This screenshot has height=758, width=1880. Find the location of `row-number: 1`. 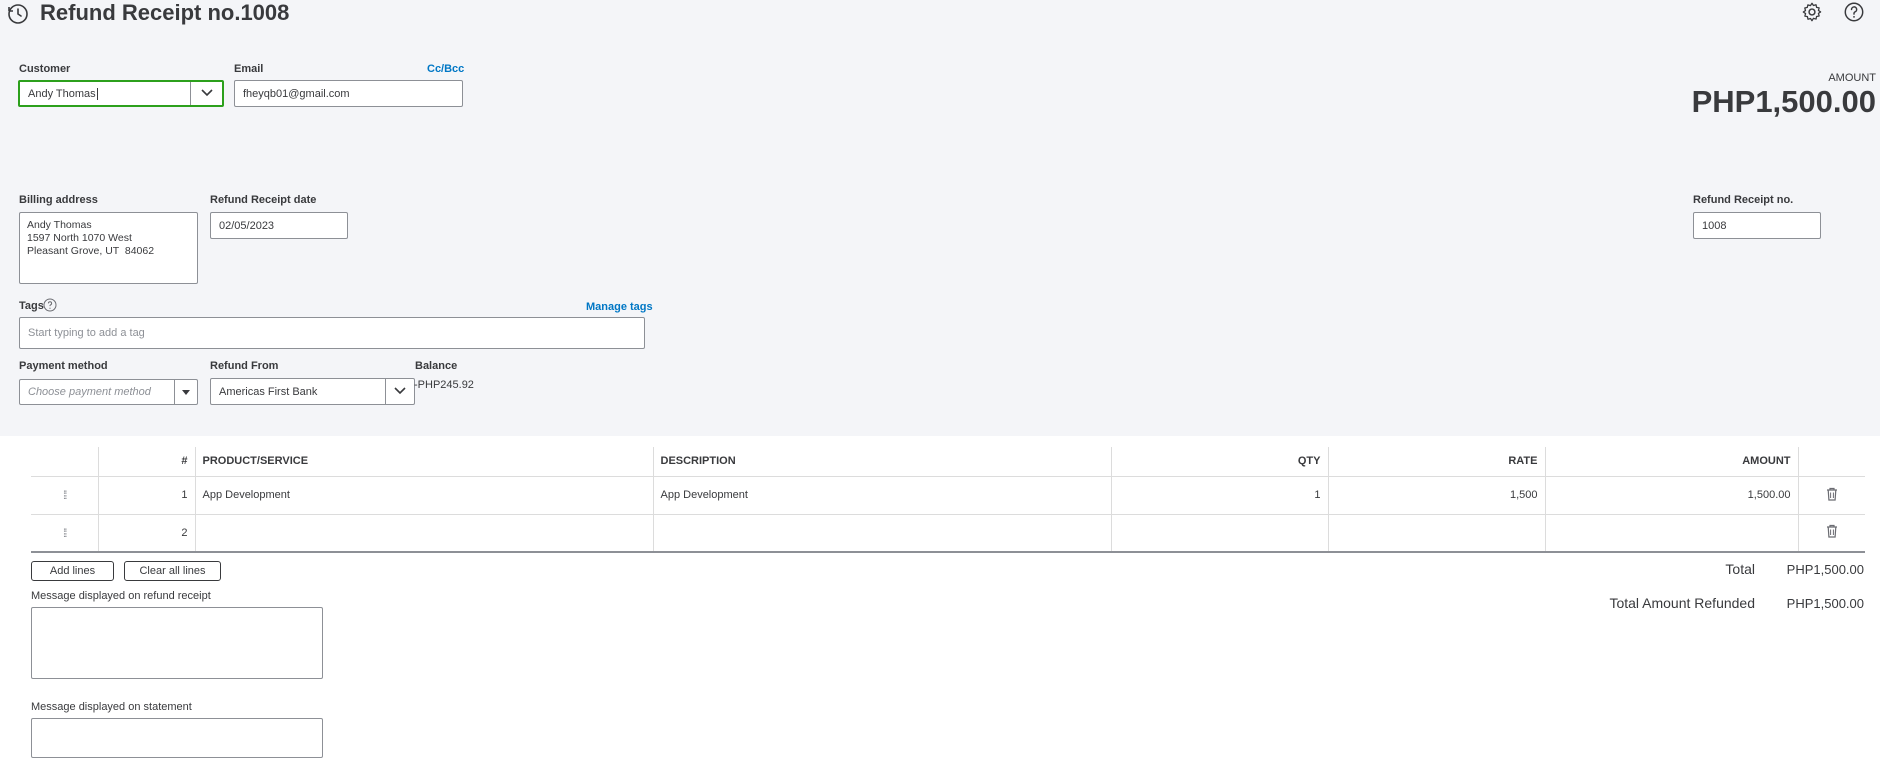

row-number: 1 is located at coordinates (146, 495).